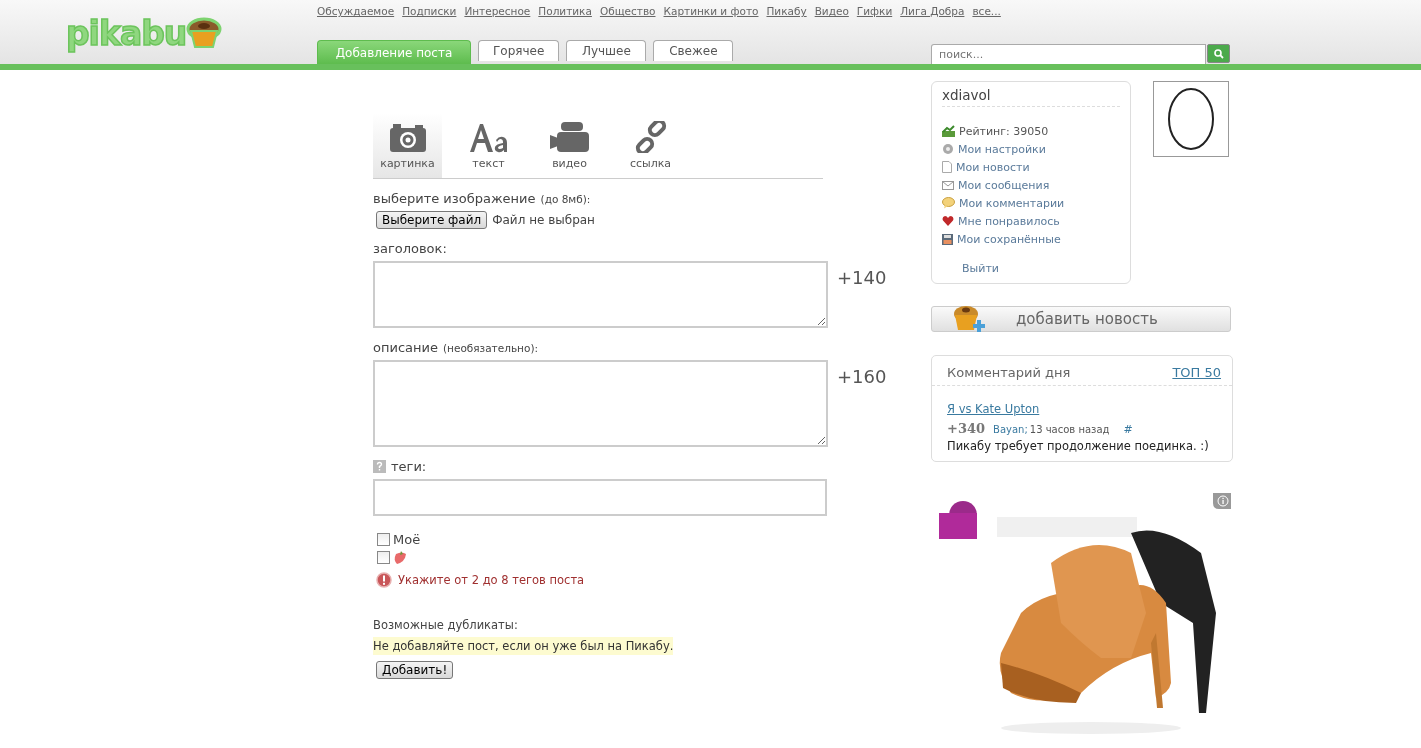 Image resolution: width=1421 pixels, height=748 pixels. I want to click on search-icon, so click(1218, 53).